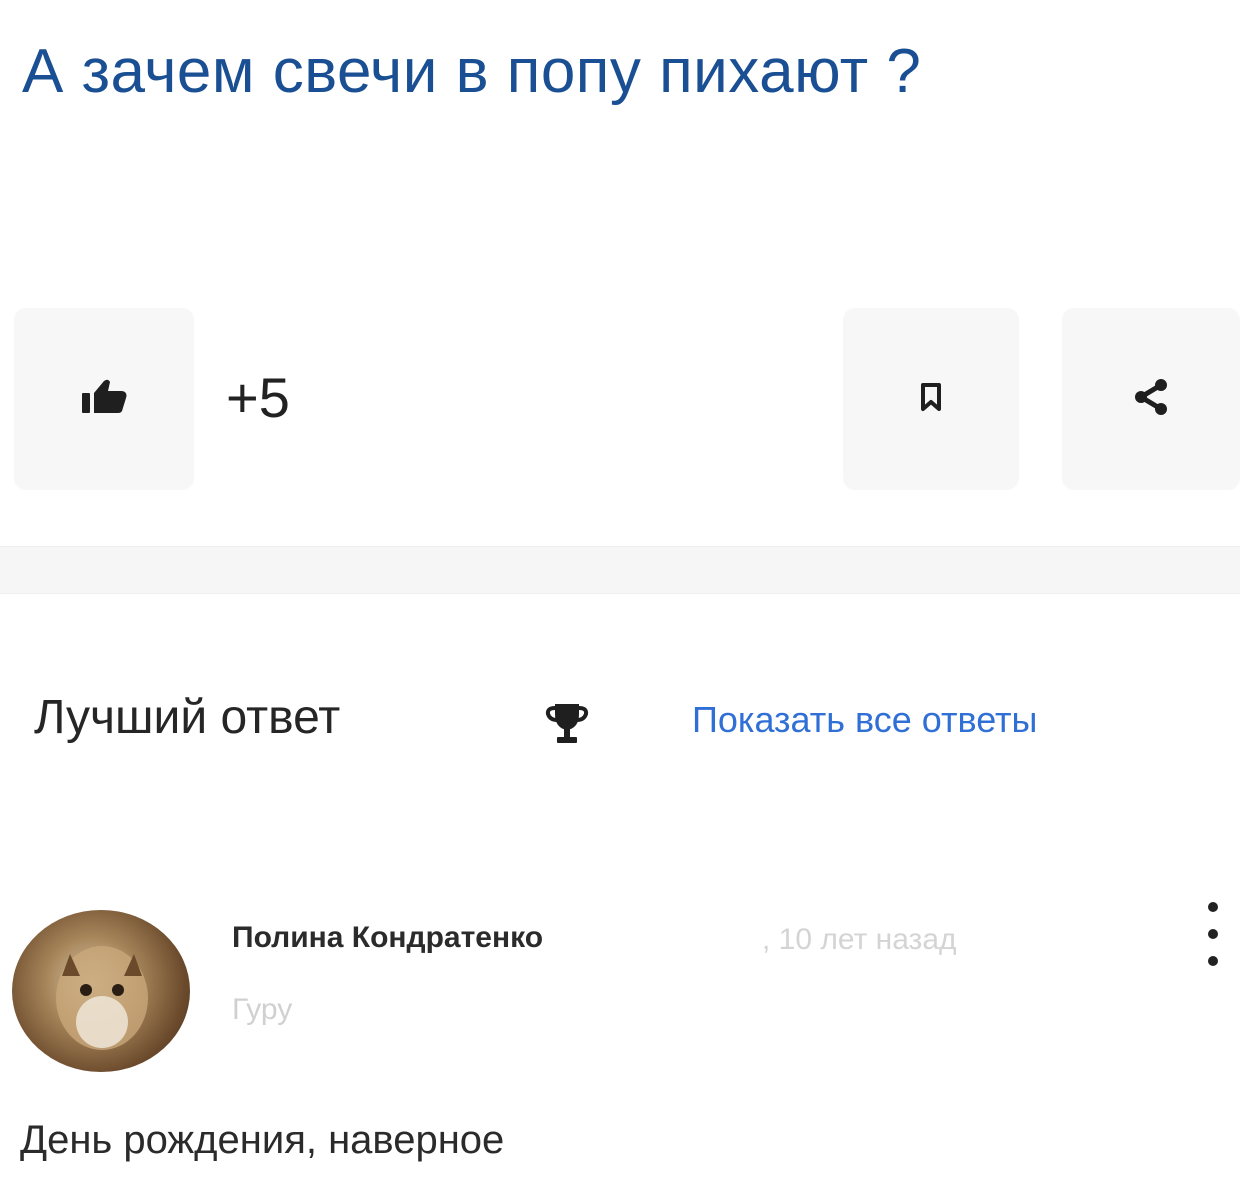  What do you see at coordinates (472, 71) in the screenshot?
I see `question-title: А зачем свечи в попу пихают ?` at bounding box center [472, 71].